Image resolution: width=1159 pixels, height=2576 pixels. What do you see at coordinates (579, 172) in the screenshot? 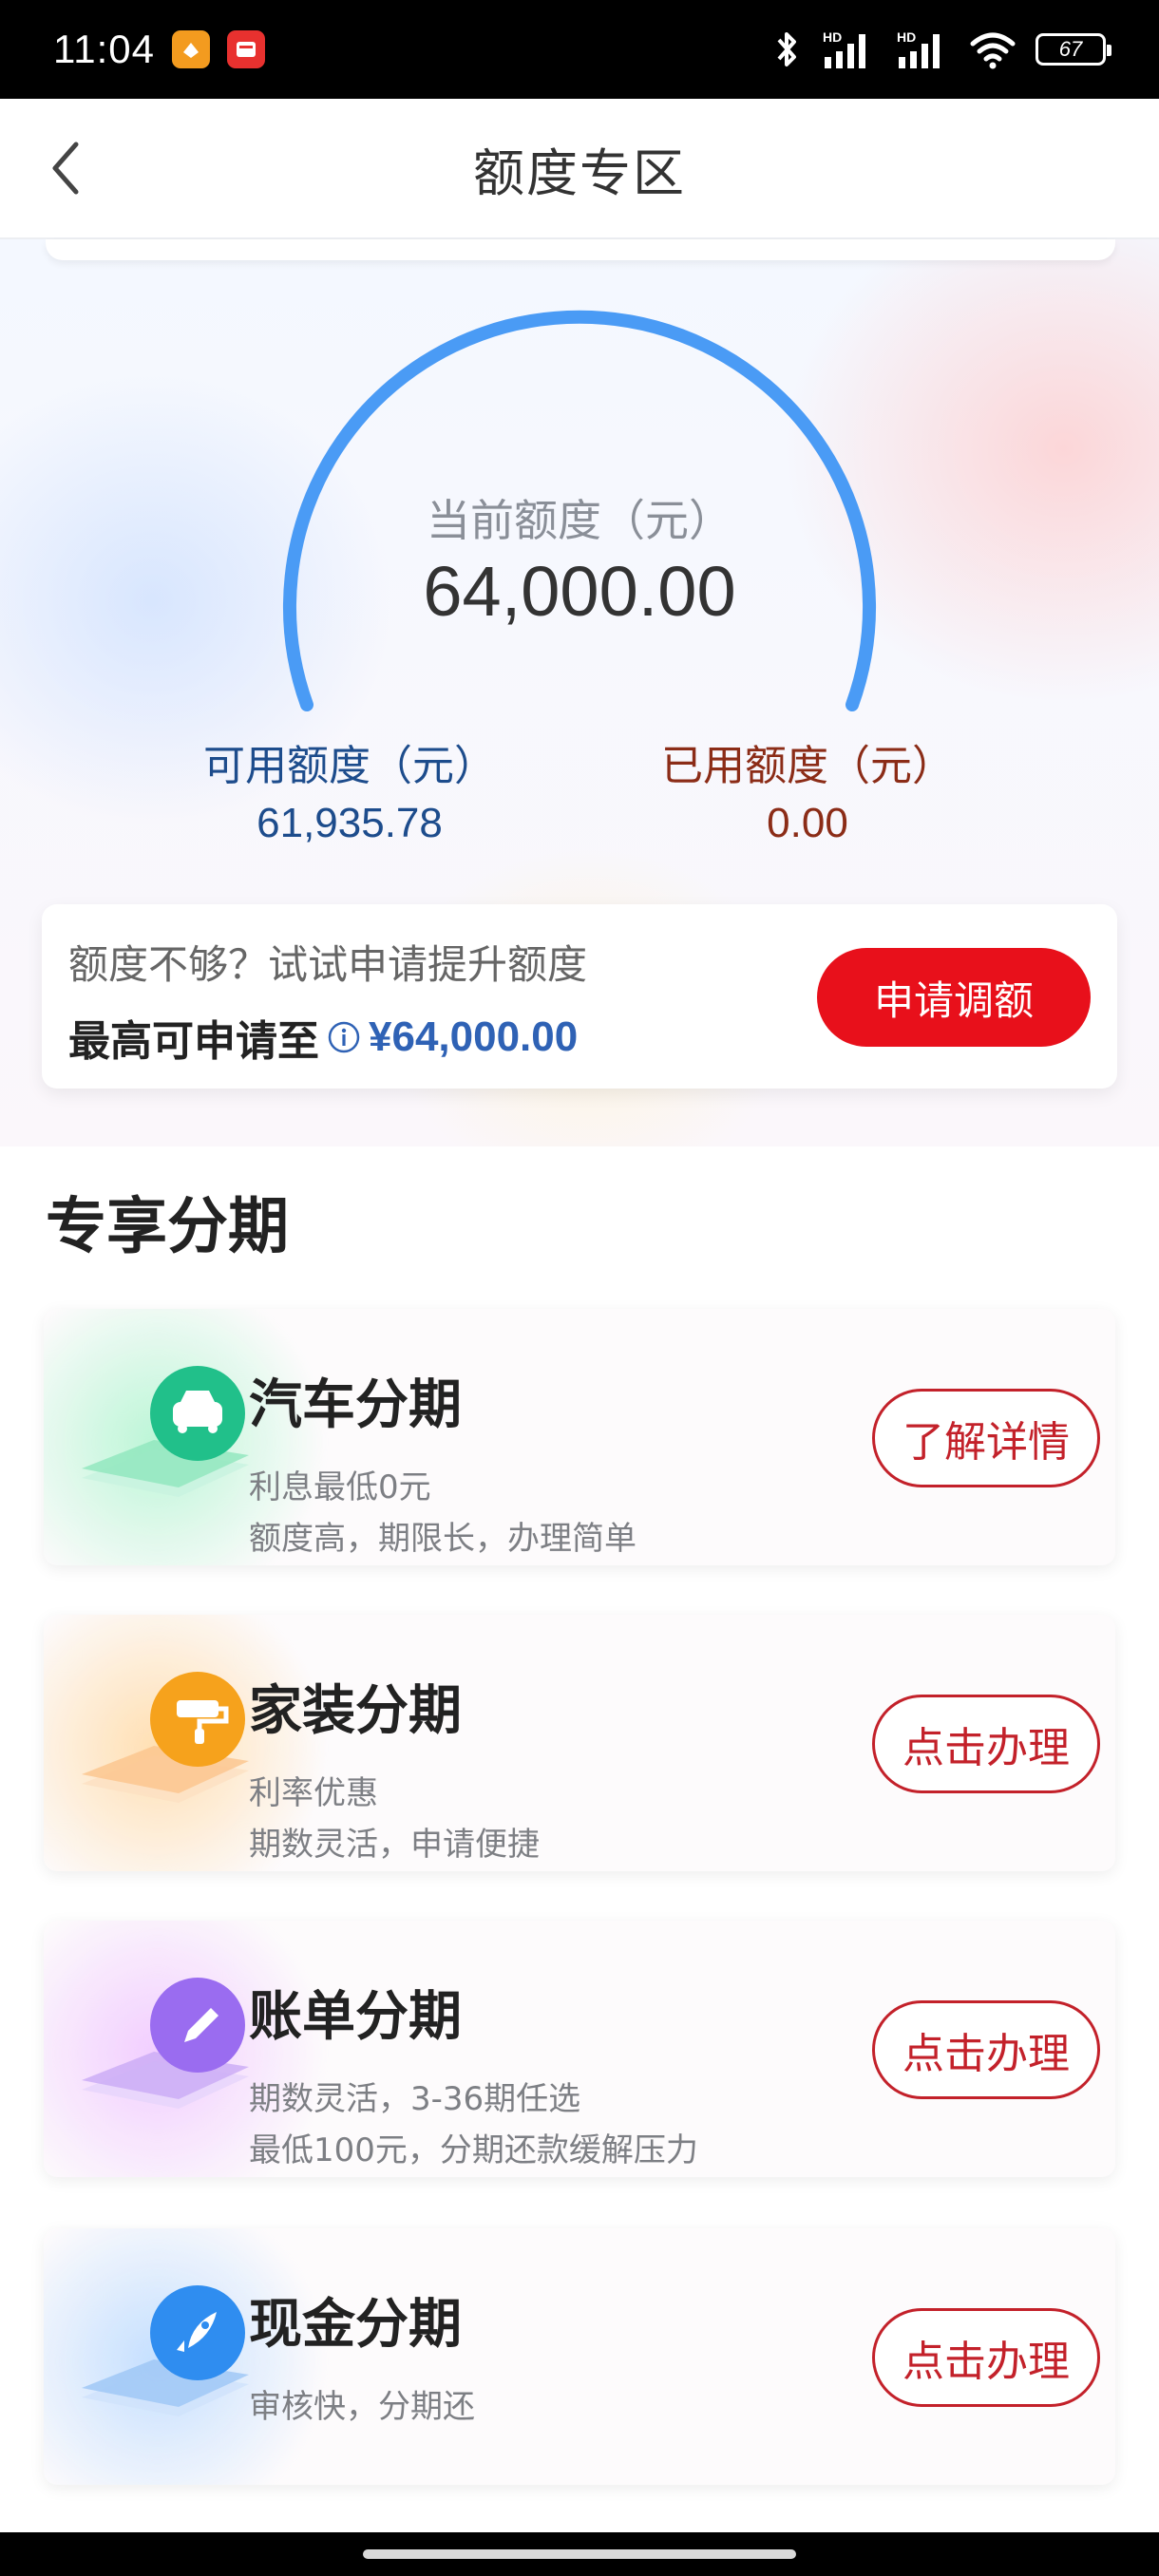
I see `page-title: 额度专区` at bounding box center [579, 172].